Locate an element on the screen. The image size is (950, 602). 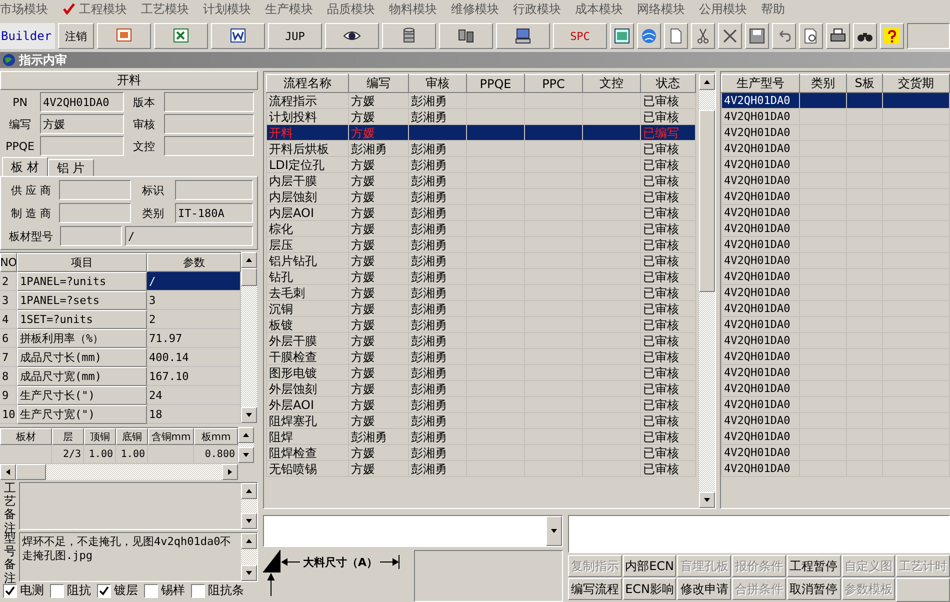
menu-item: 品质模块 is located at coordinates (351, 9).